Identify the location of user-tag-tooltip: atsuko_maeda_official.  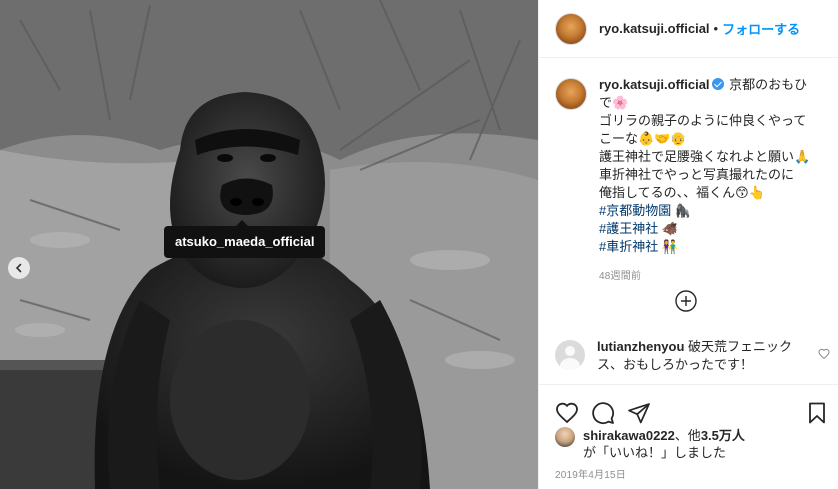
(245, 239).